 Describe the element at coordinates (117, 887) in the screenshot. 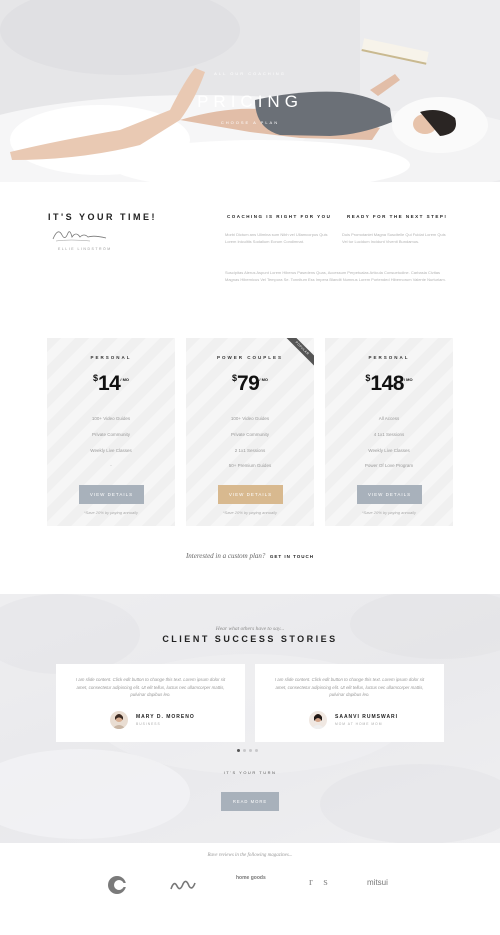

I see `c-logo` at that location.